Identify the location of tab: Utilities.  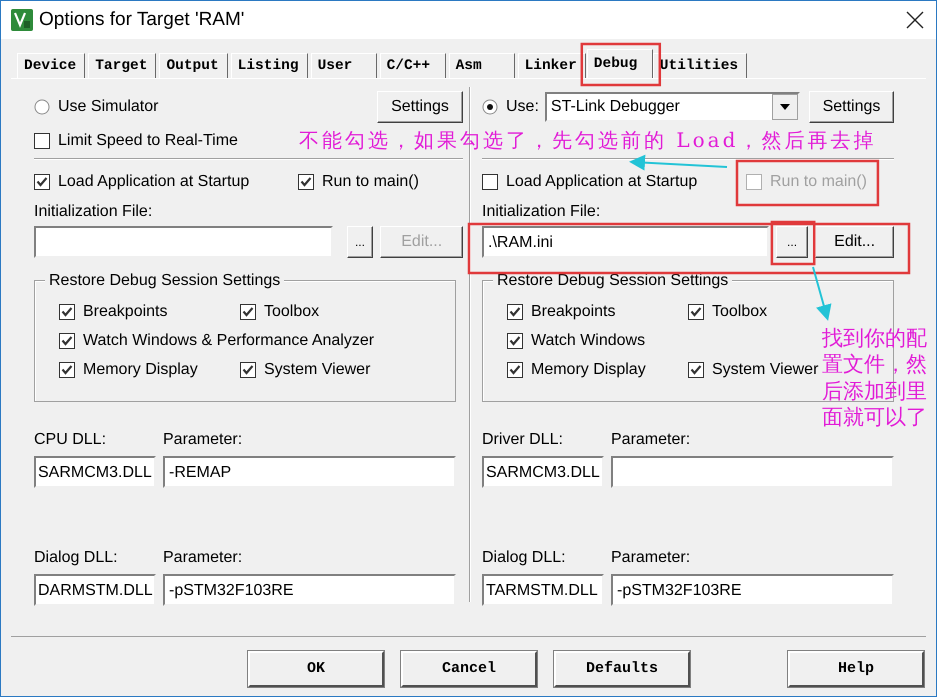
(700, 65).